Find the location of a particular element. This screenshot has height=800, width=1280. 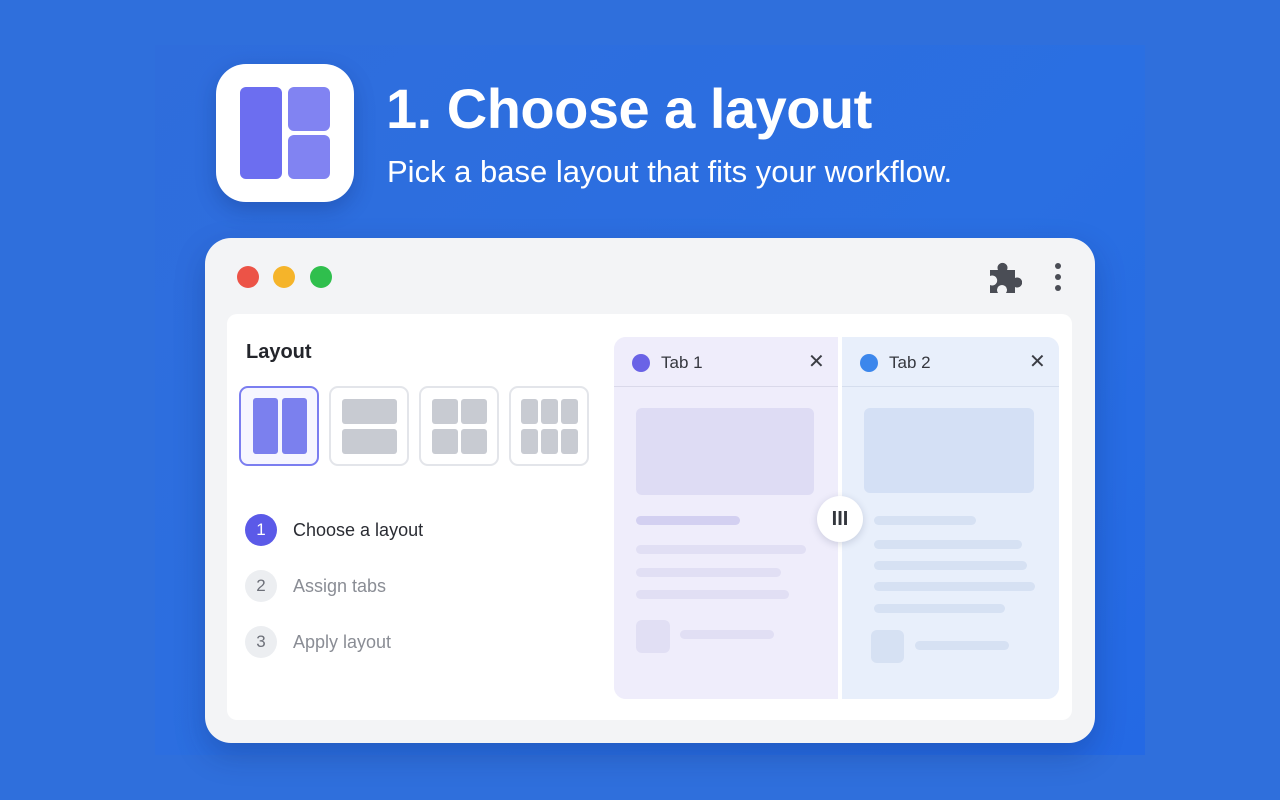

layout-option-two-rows is located at coordinates (369, 426).